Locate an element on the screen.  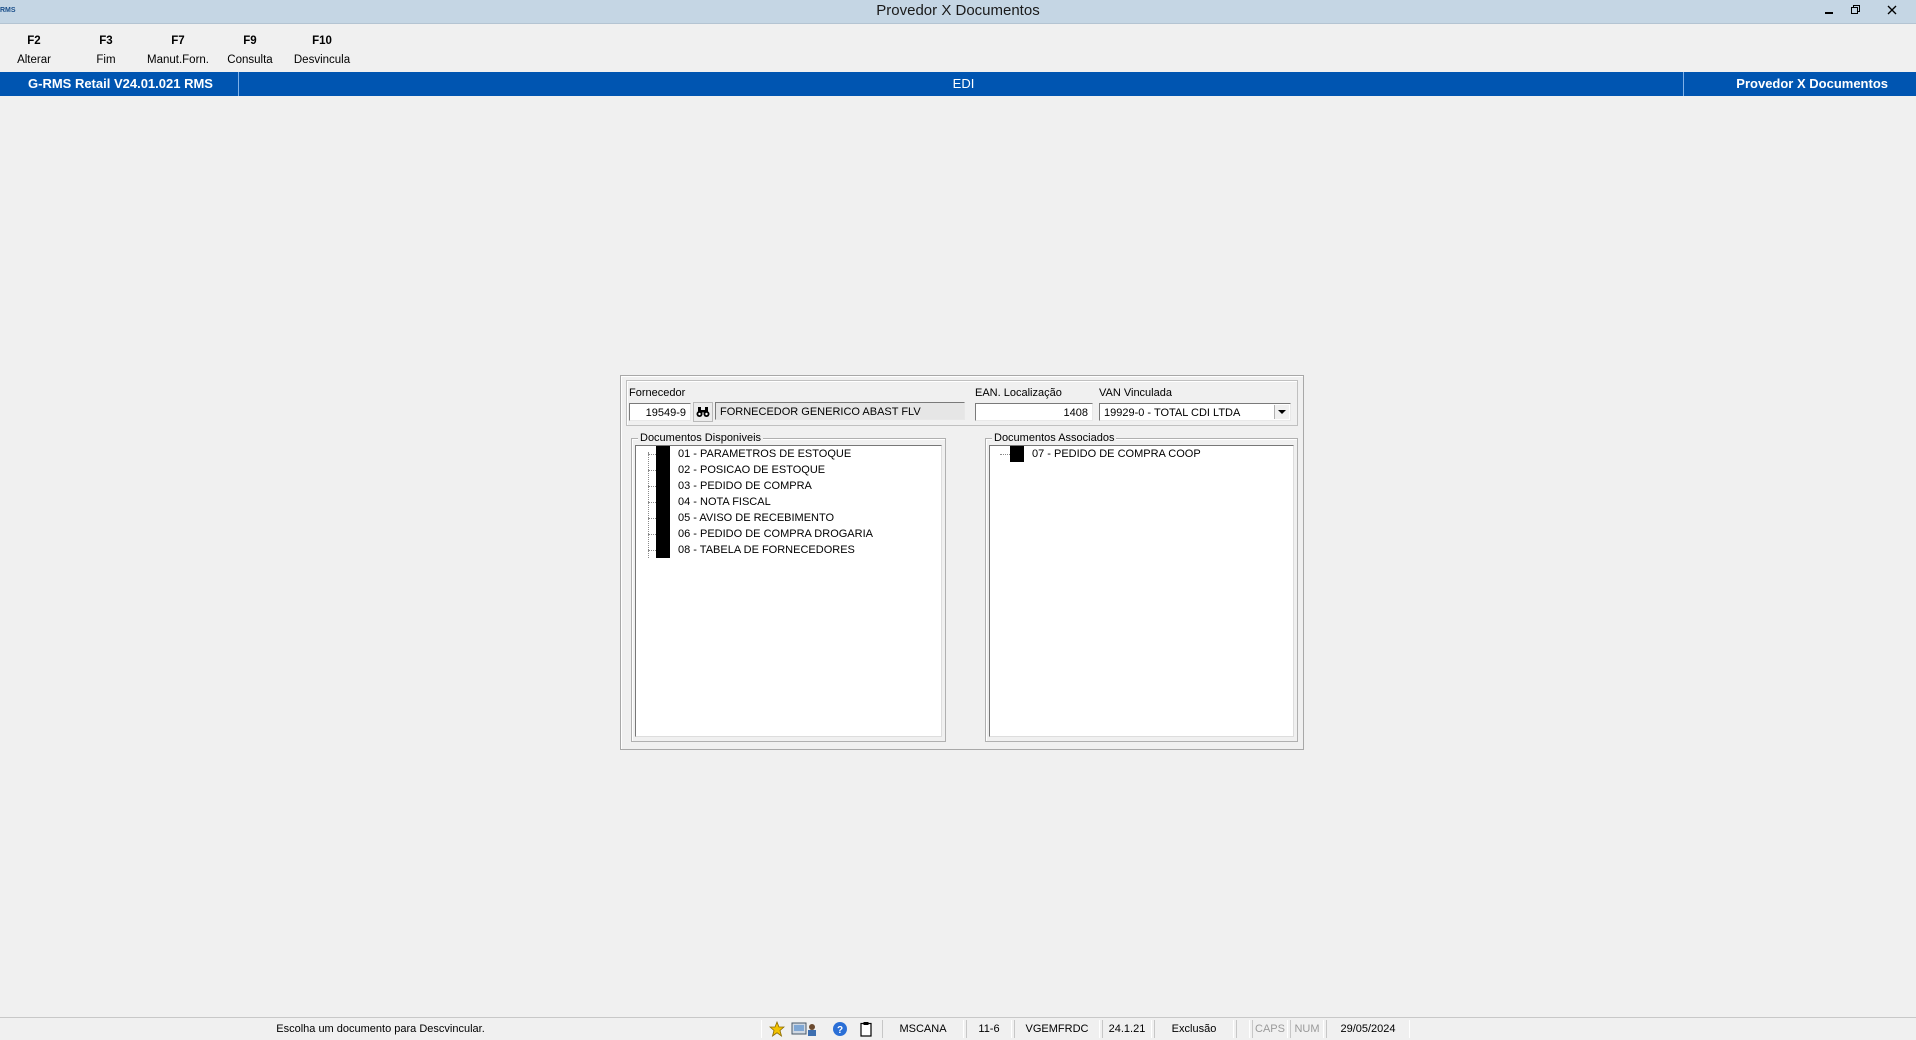
status-spacer is located at coordinates (1243, 1029).